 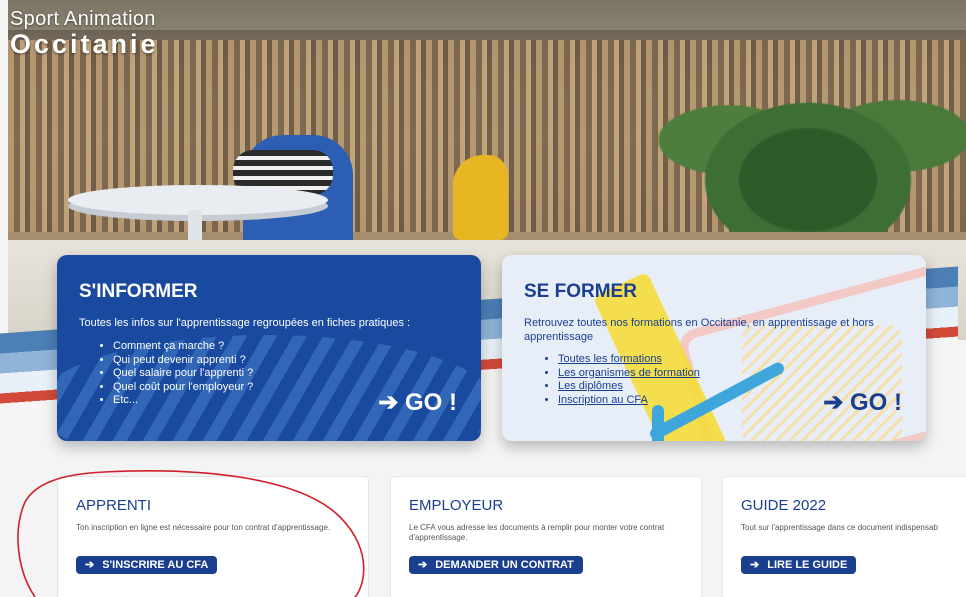 What do you see at coordinates (590, 386) in the screenshot?
I see `link-diplomes: Les diplômes` at bounding box center [590, 386].